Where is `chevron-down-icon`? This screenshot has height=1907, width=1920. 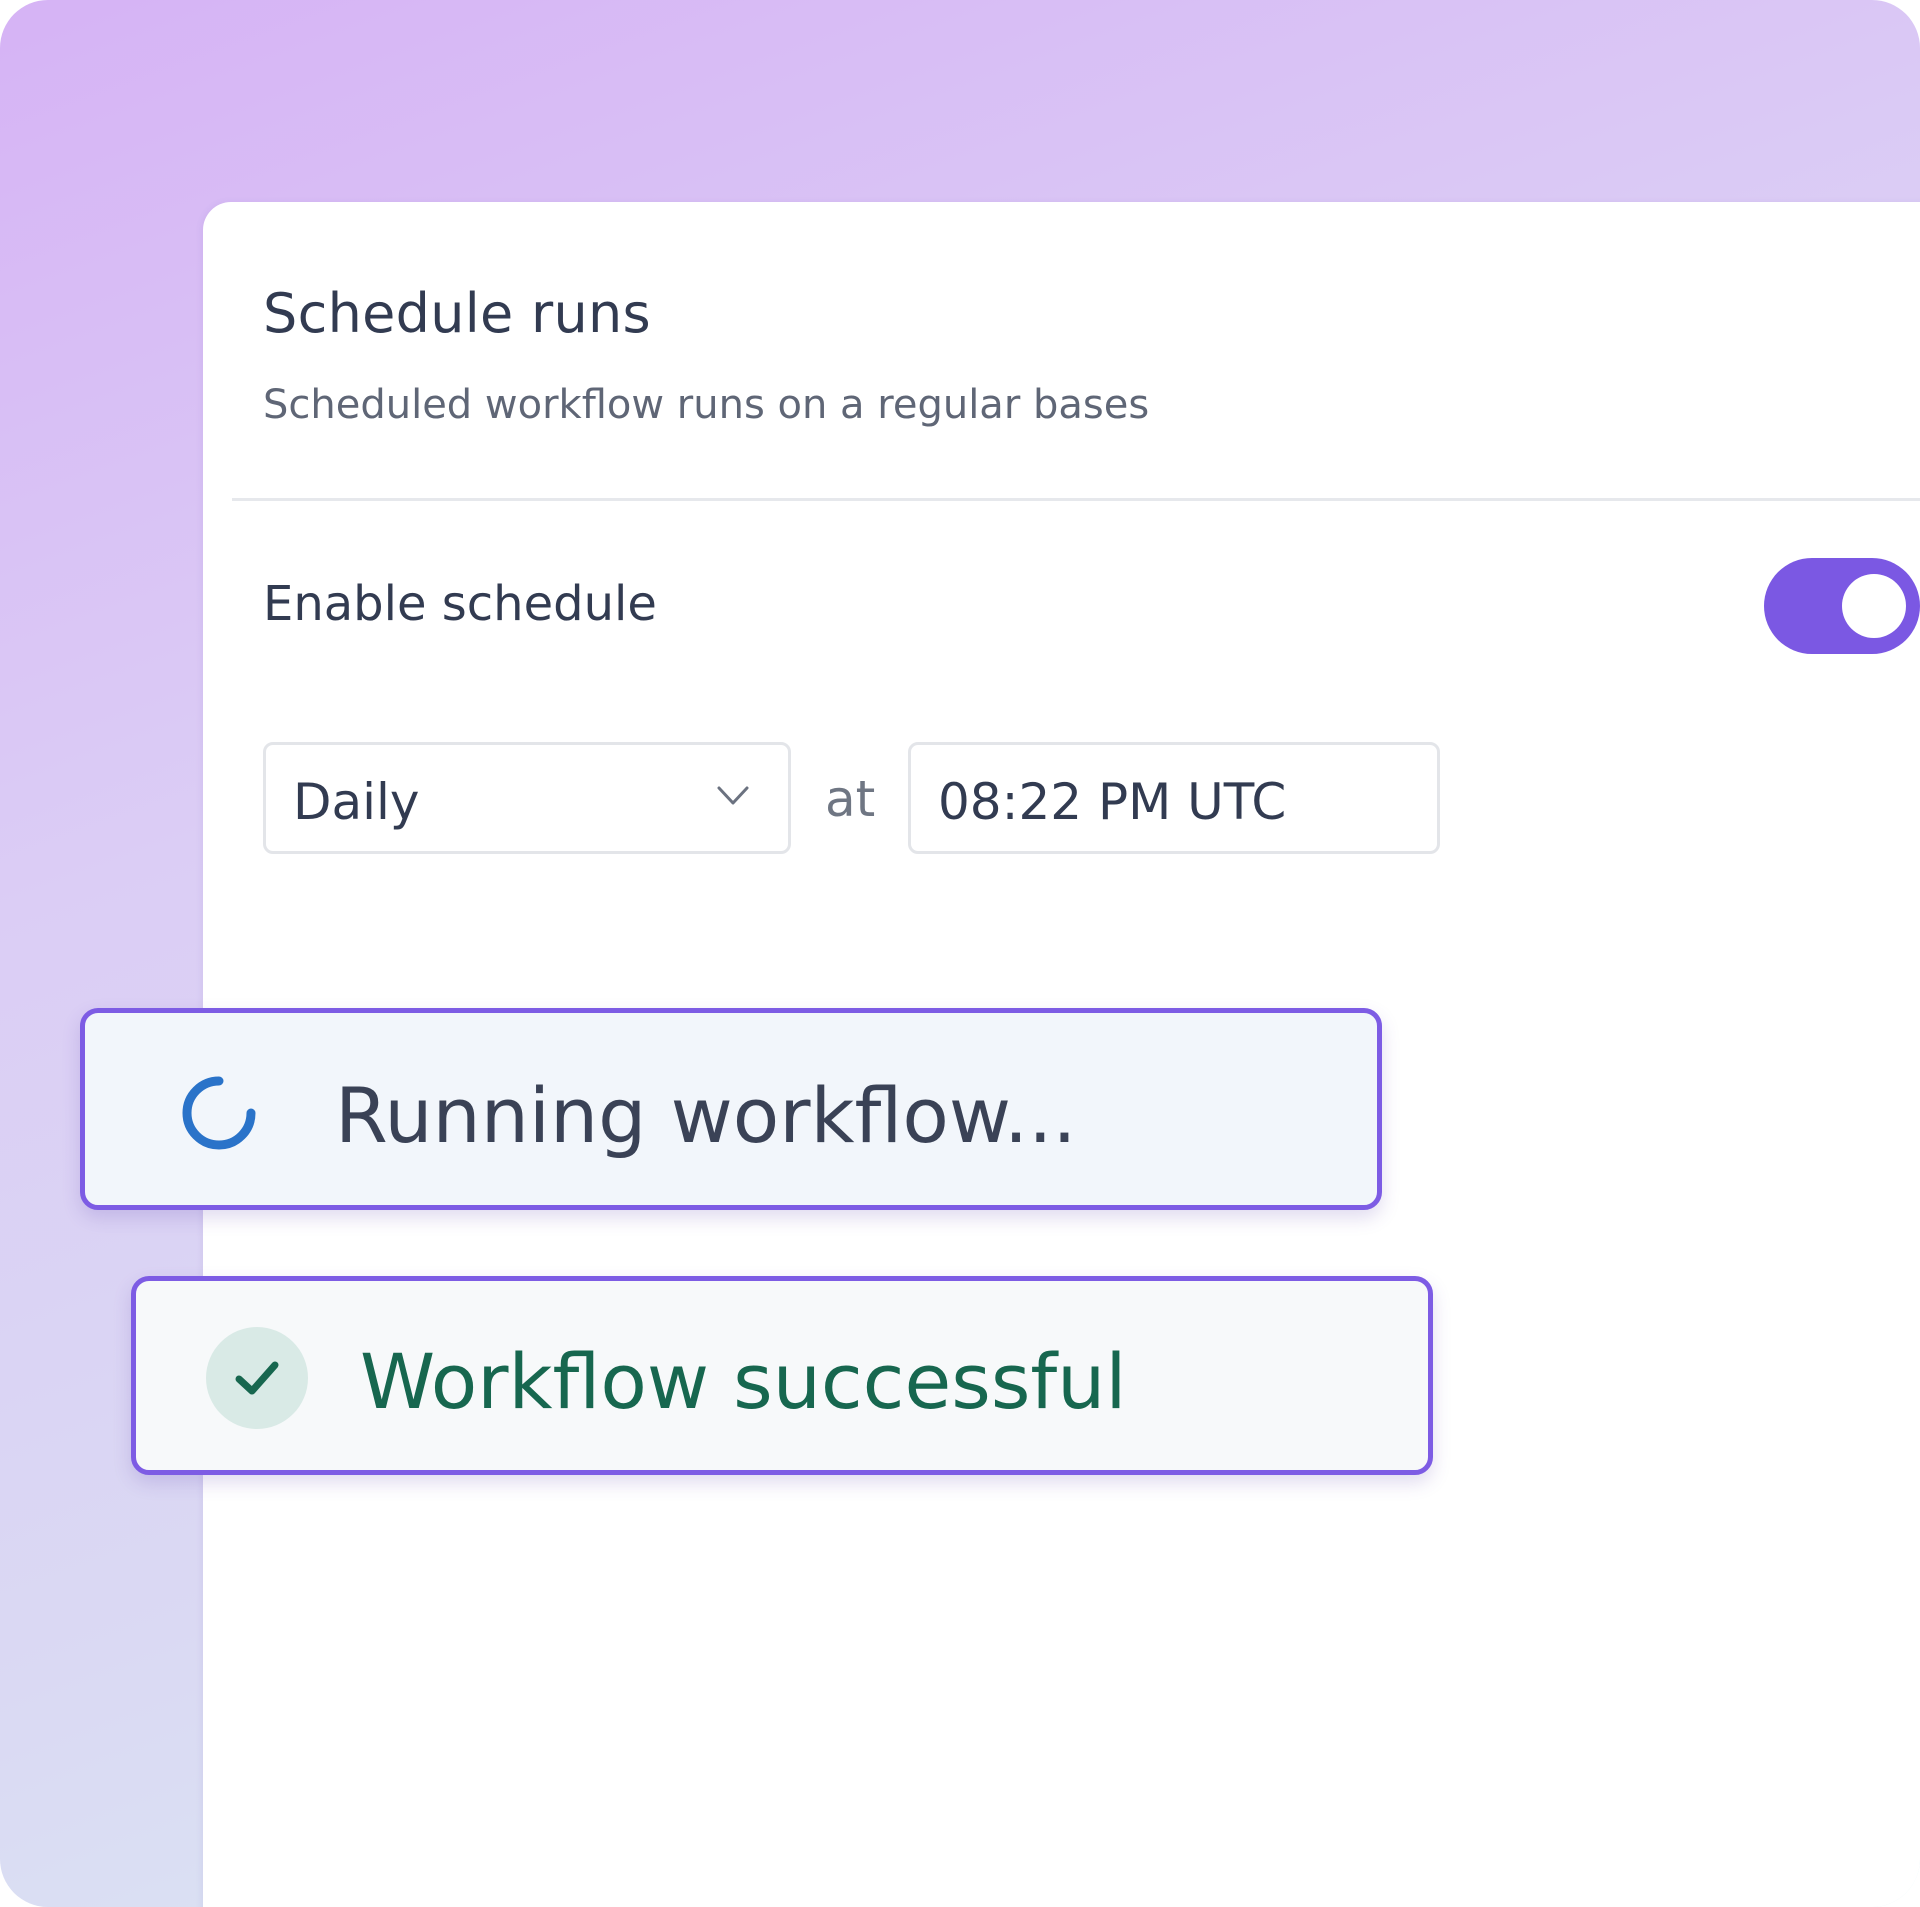
chevron-down-icon is located at coordinates (733, 795).